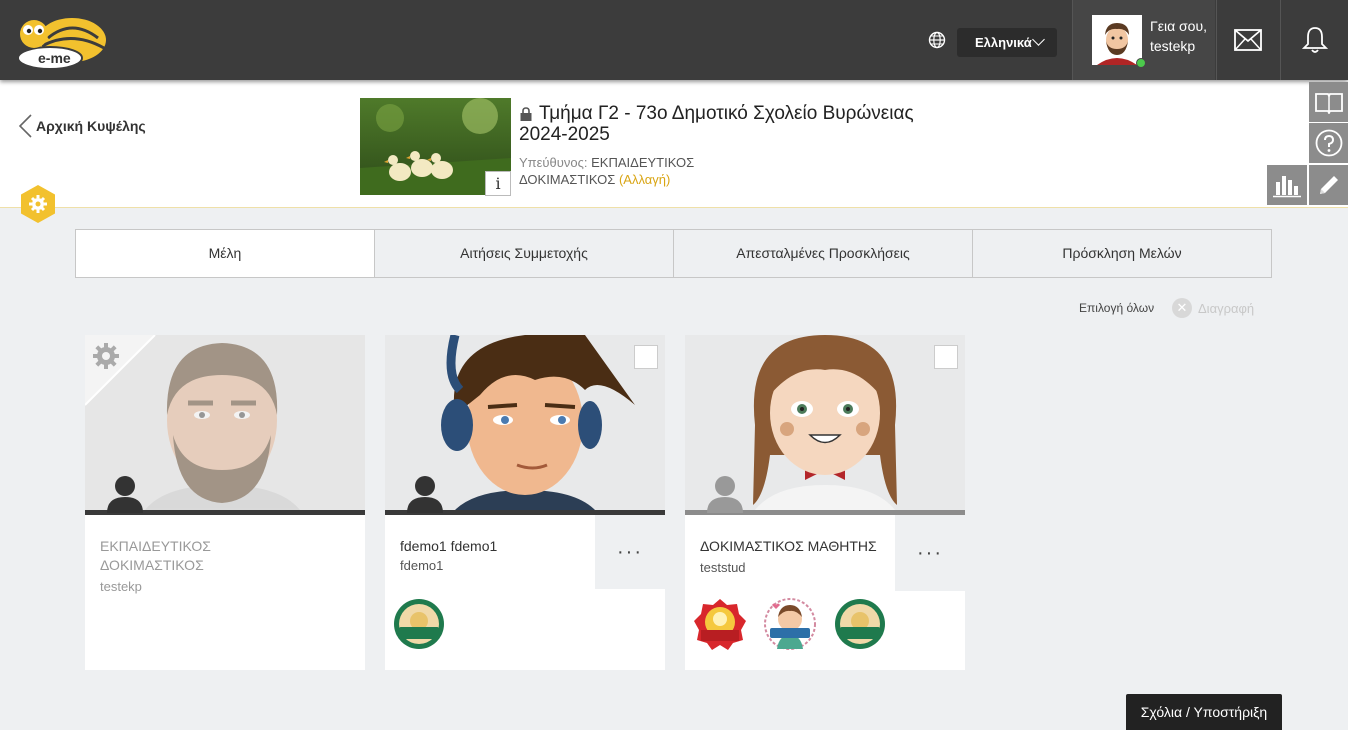 The height and width of the screenshot is (730, 1348). I want to click on member-card: fdemo1 fdemo1 fdemo1 ···, so click(525, 502).